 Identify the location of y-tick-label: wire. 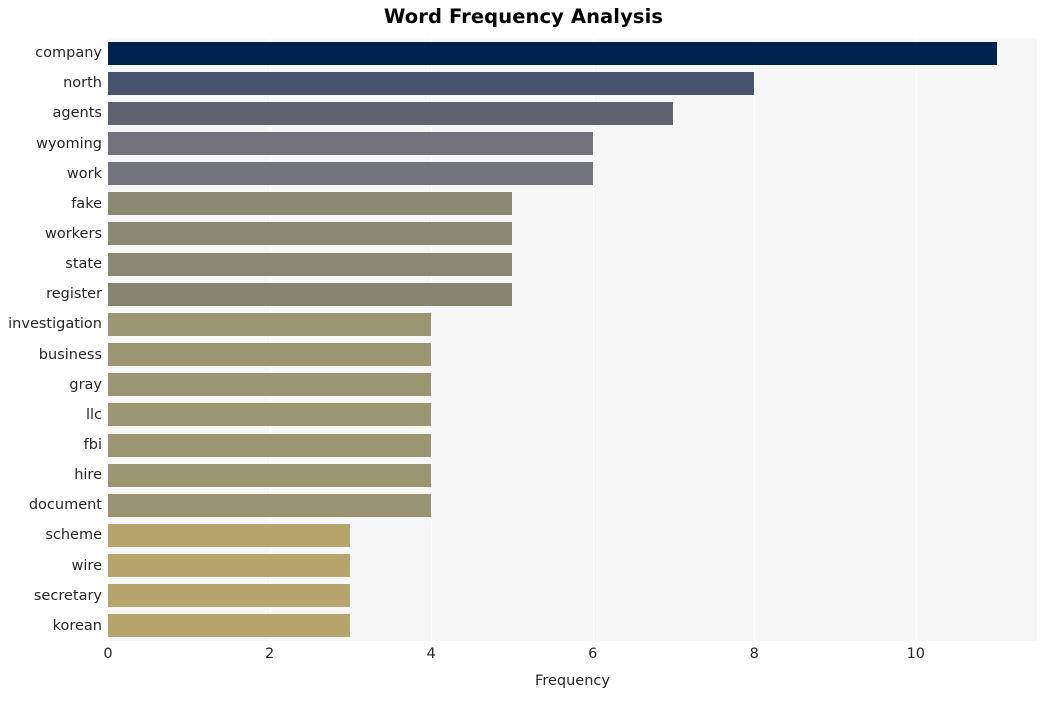
(86, 565).